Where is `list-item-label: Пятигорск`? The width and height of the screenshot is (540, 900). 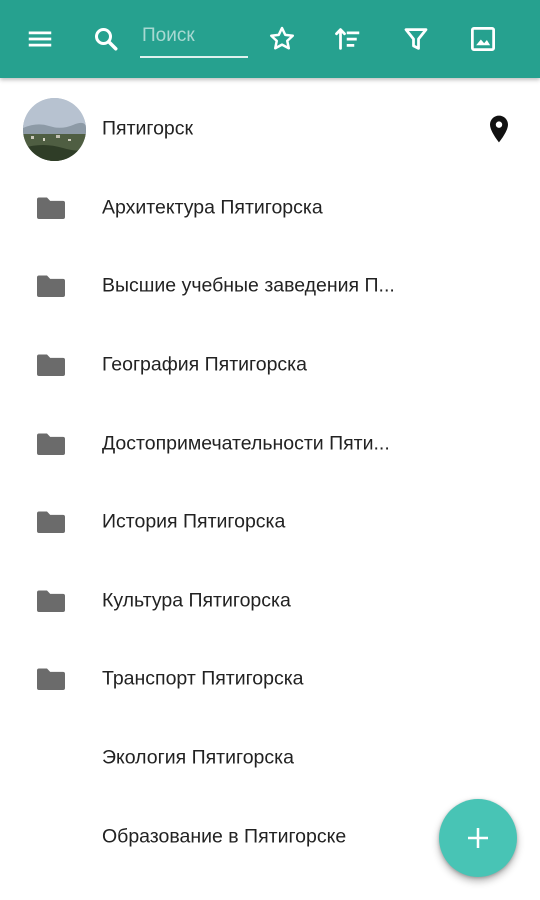
list-item-label: Пятигорск is located at coordinates (148, 128).